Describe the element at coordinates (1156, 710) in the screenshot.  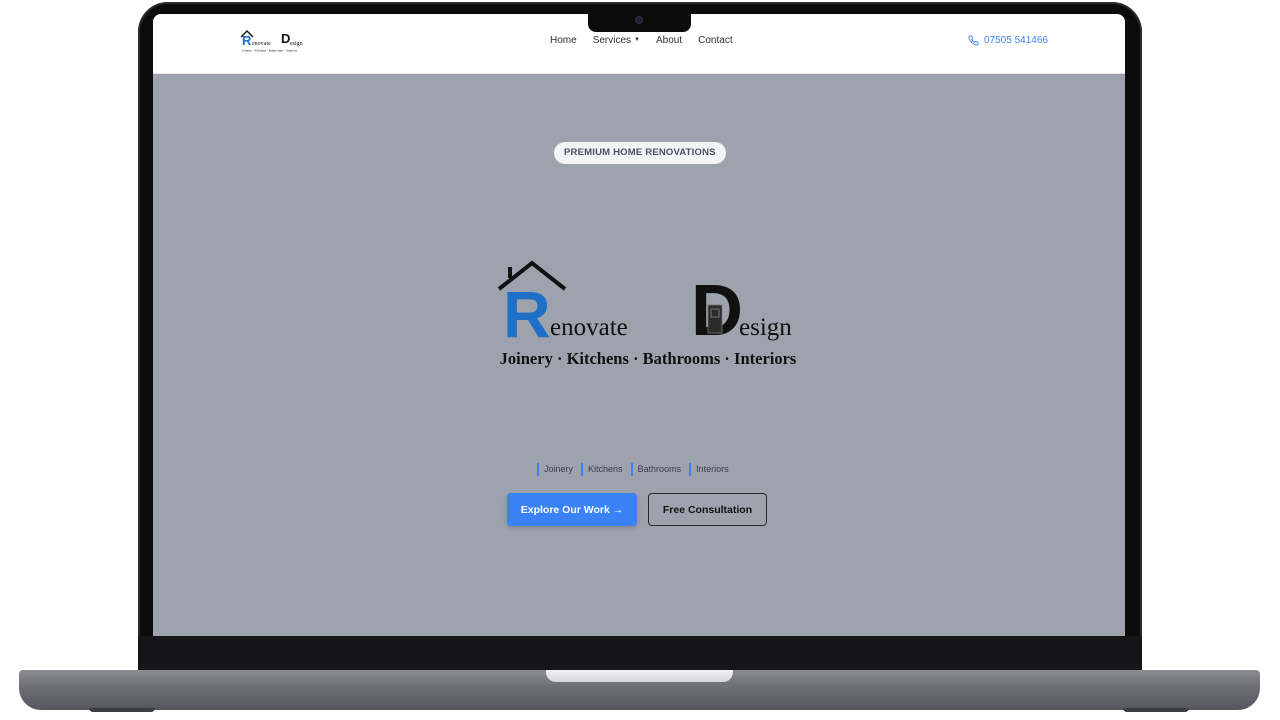
I see `laptop-foot-right` at that location.